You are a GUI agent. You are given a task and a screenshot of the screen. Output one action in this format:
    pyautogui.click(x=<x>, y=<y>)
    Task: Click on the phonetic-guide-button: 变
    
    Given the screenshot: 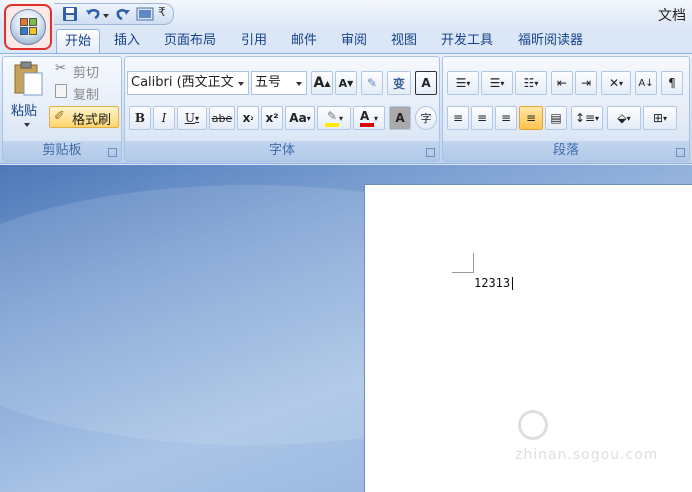 What is the action you would take?
    pyautogui.click(x=399, y=83)
    